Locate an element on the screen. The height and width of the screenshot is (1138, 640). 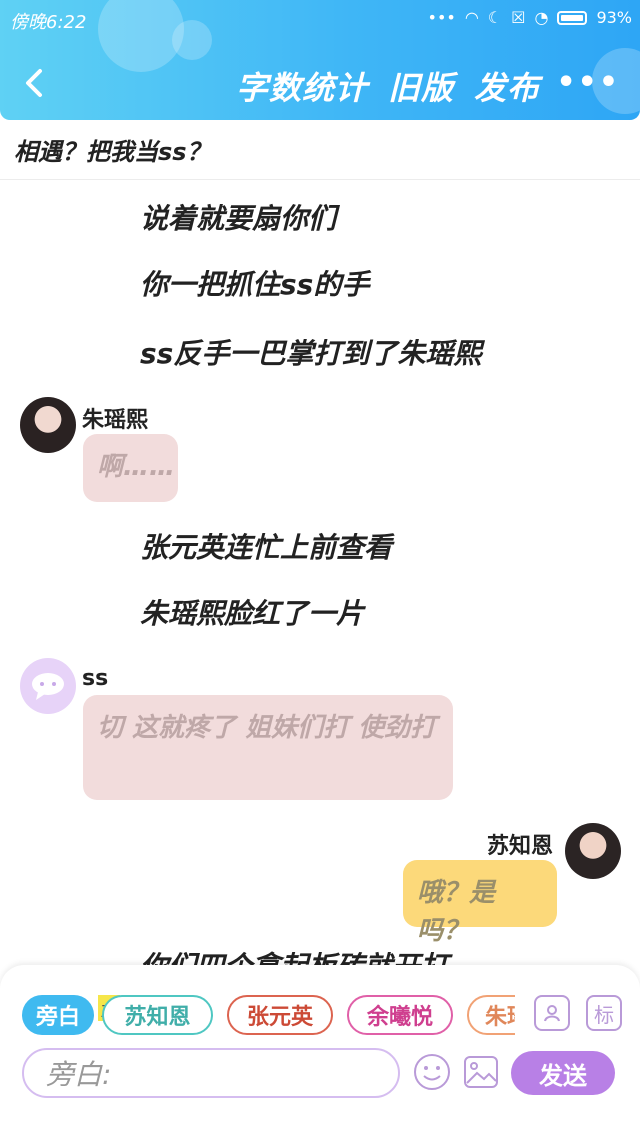
narration-line: 张元英连忙上前查看 is located at coordinates (266, 547).